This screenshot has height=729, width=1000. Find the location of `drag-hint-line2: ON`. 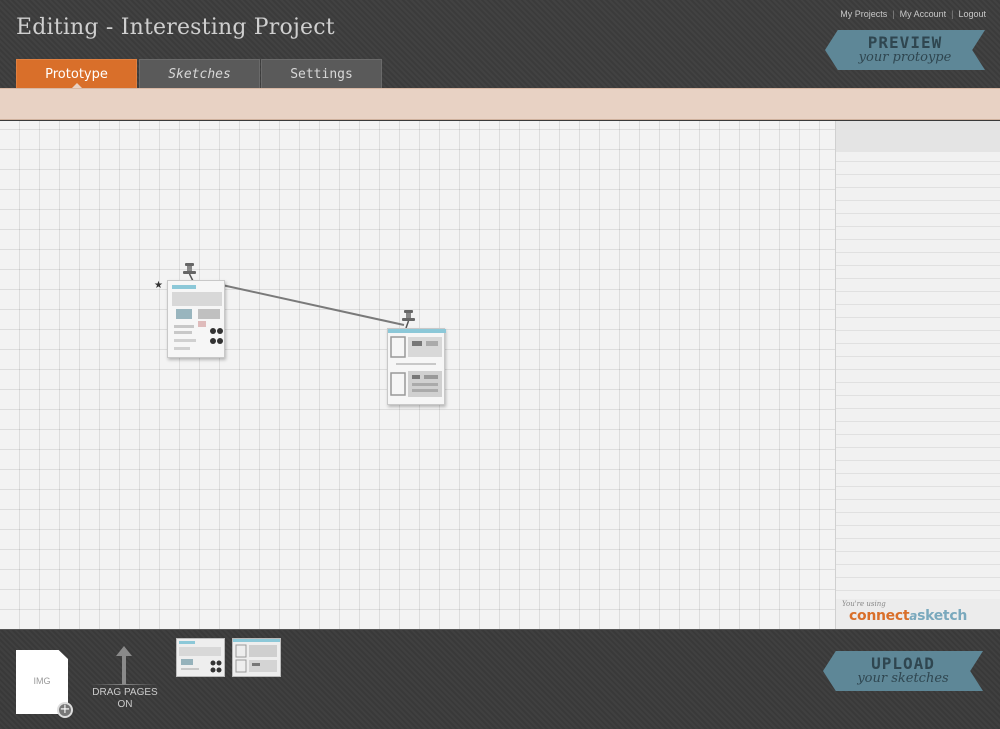

drag-hint-line2: ON is located at coordinates (125, 704).